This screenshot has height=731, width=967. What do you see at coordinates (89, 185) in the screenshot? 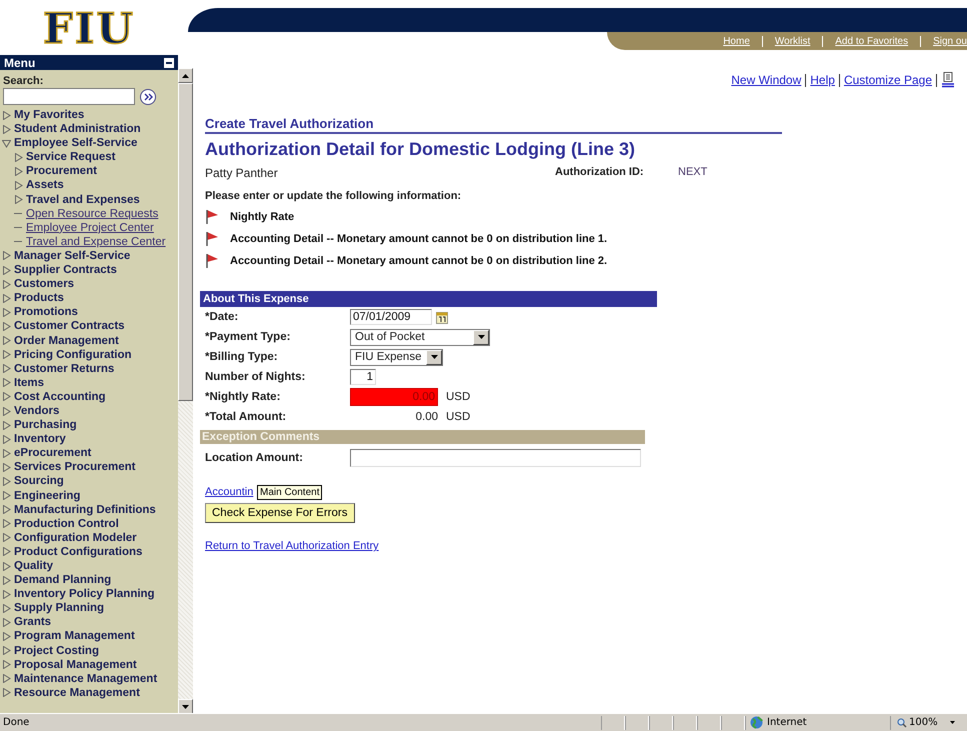
I see `menu-item: Assets` at bounding box center [89, 185].